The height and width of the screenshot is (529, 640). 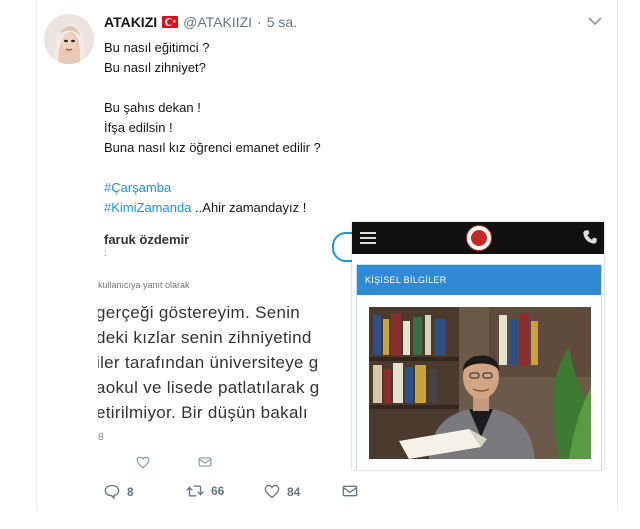 I want to click on like-action: 84, so click(x=282, y=491).